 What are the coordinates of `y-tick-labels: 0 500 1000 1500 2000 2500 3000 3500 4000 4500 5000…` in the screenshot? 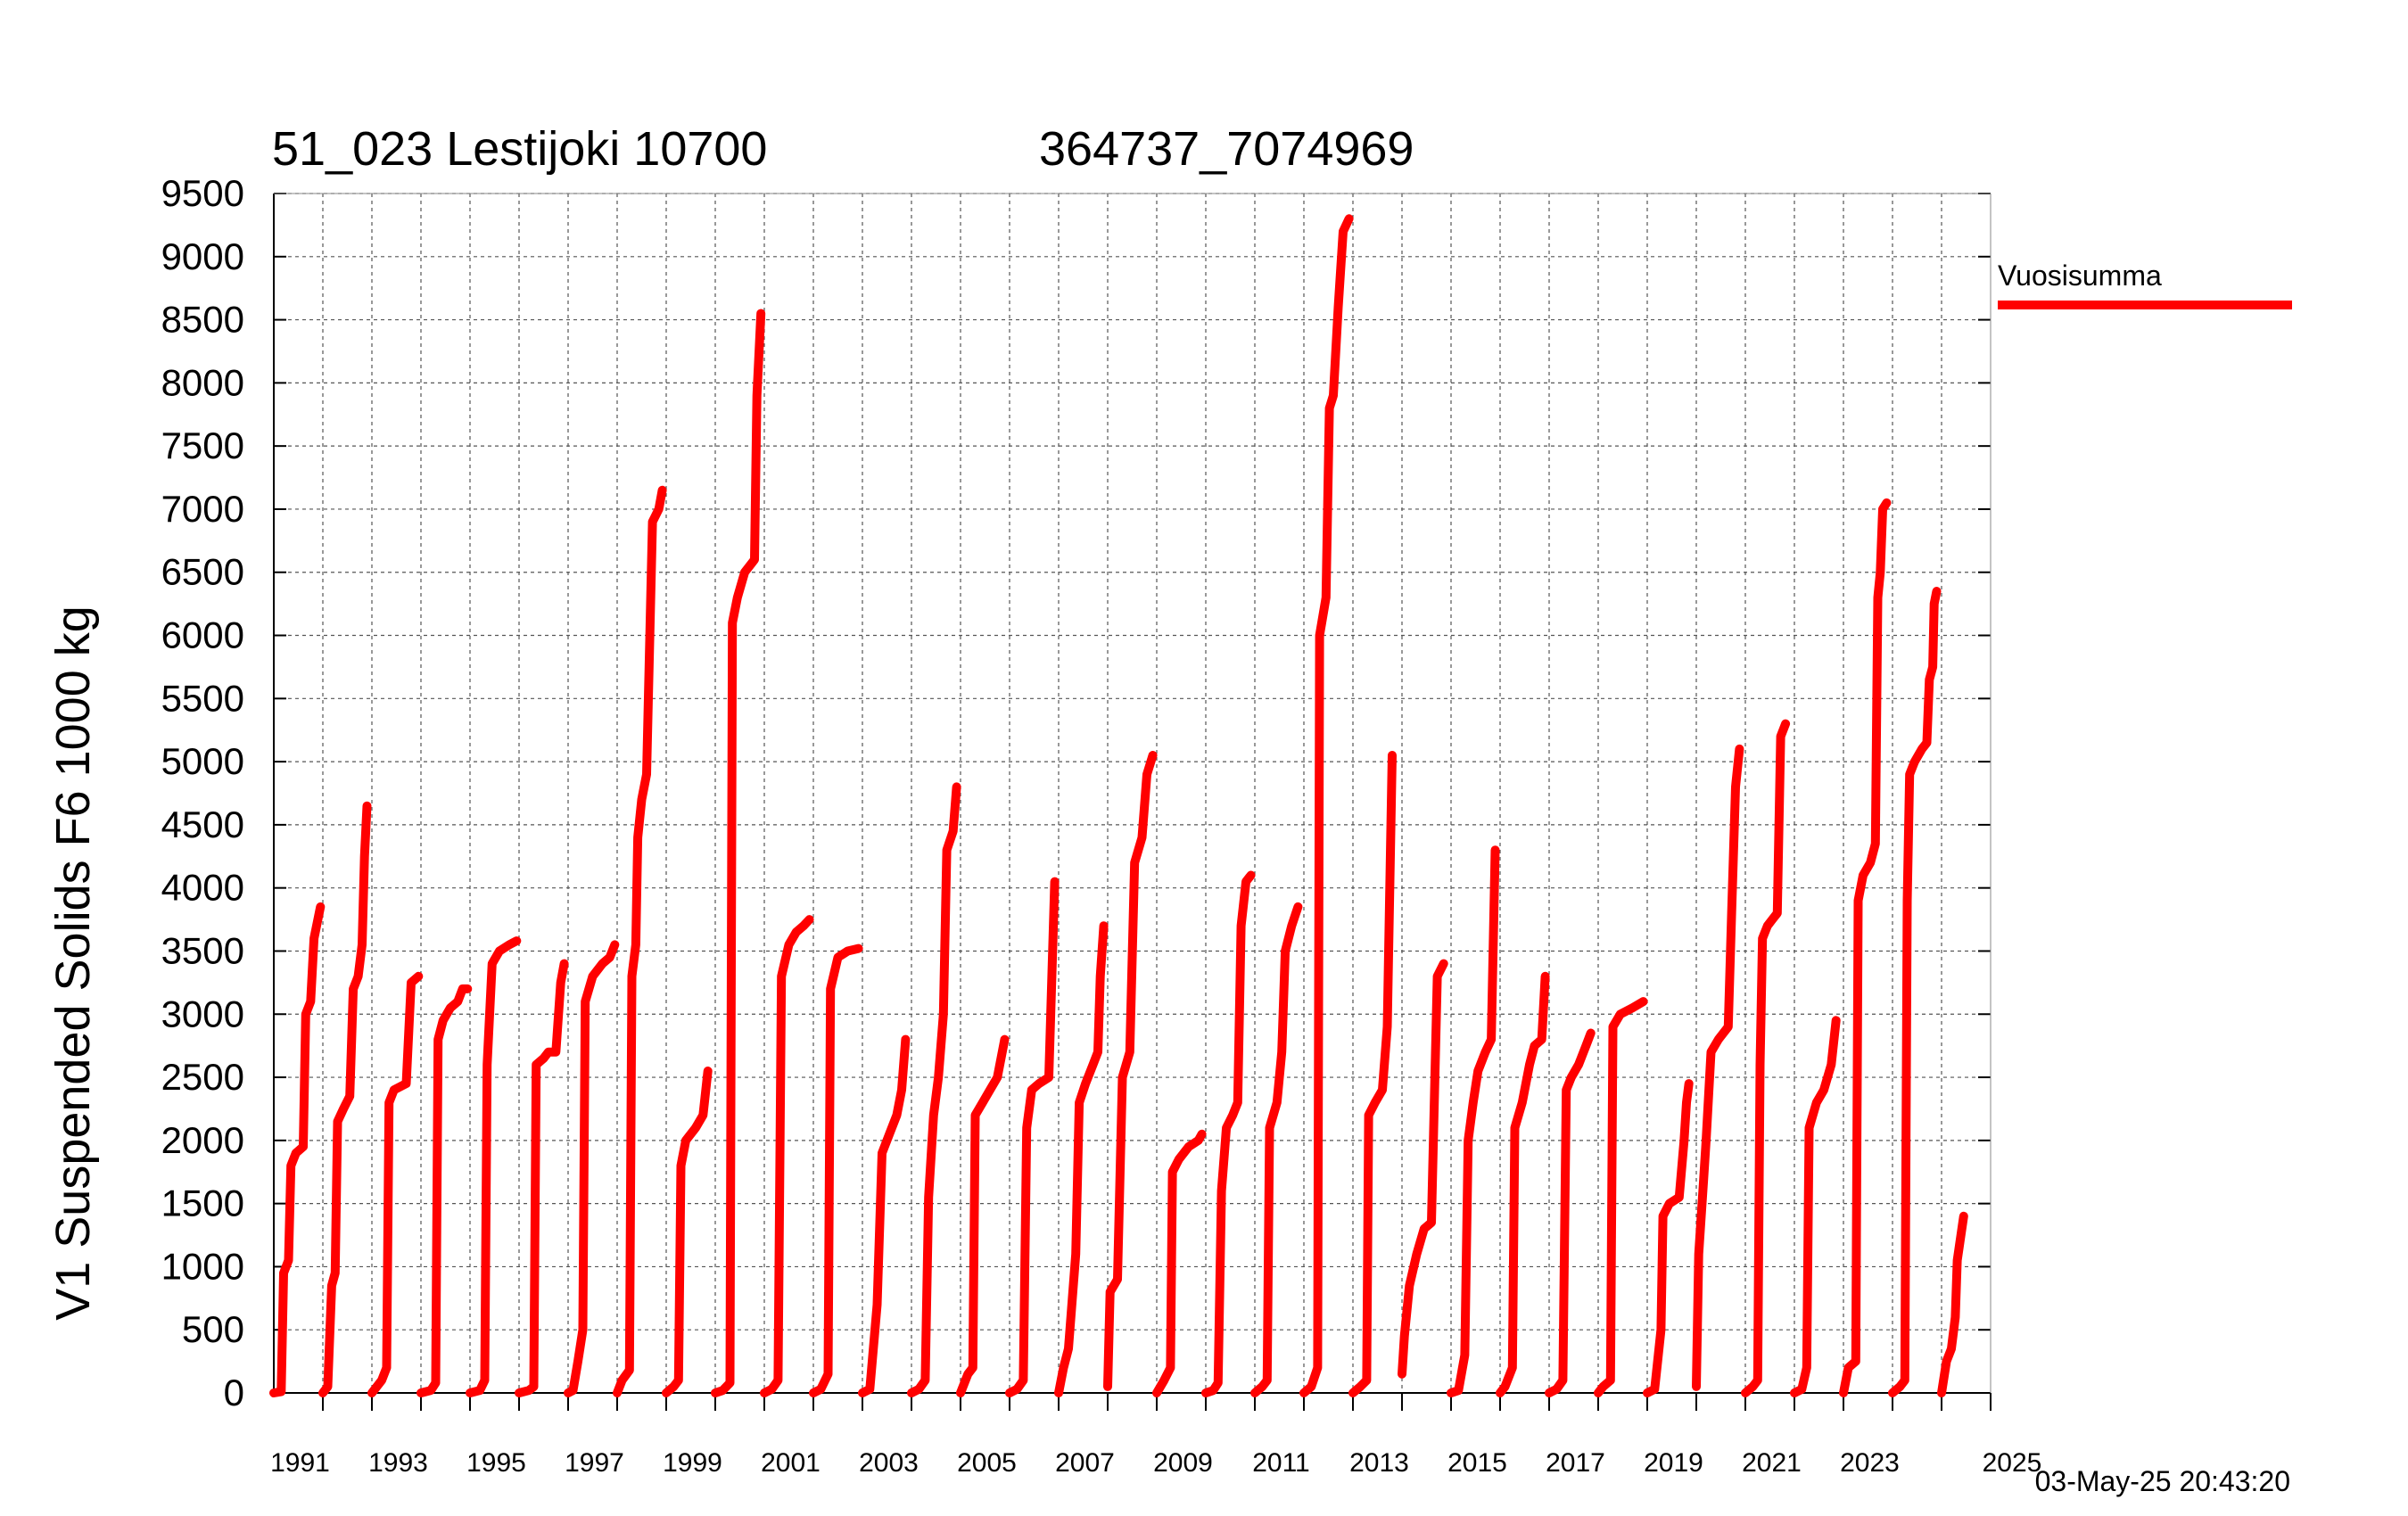 It's located at (202, 792).